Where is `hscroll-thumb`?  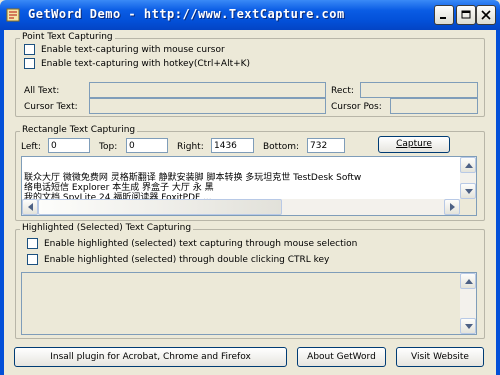
hscroll-thumb is located at coordinates (160, 207).